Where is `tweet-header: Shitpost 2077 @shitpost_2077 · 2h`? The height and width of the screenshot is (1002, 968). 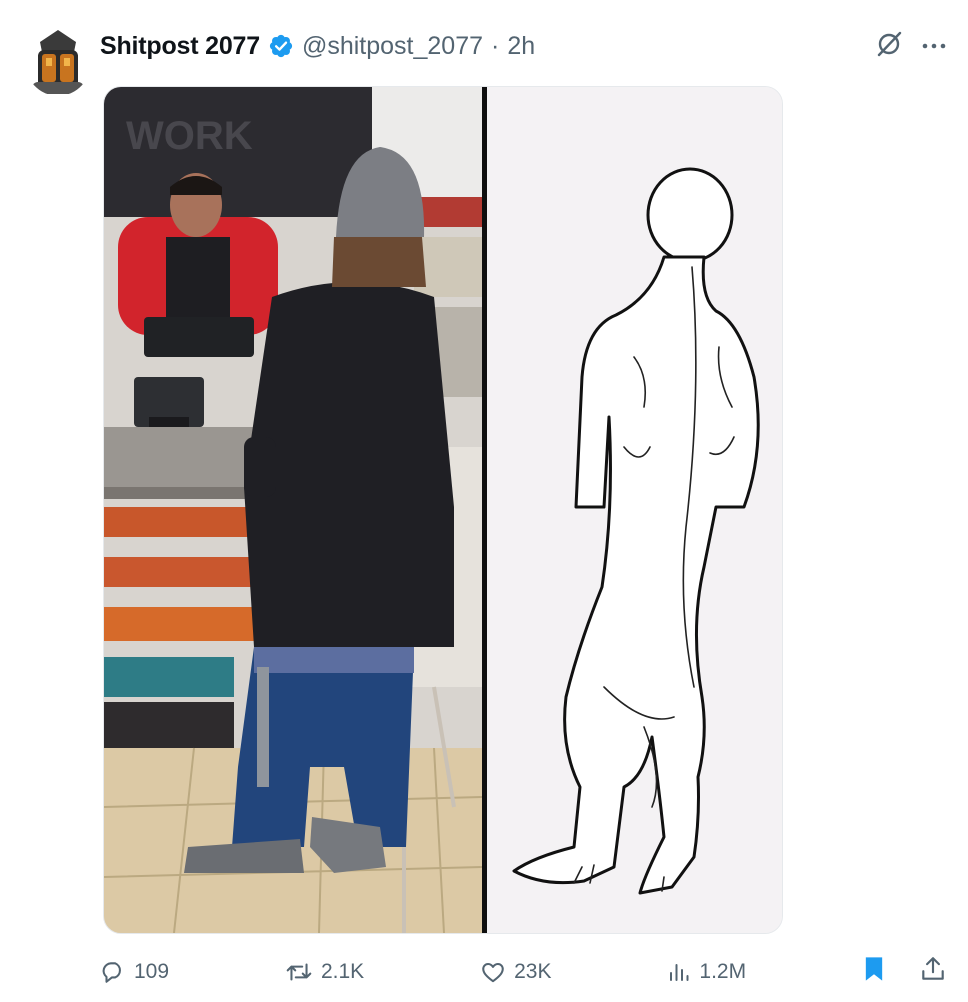 tweet-header: Shitpost 2077 @shitpost_2077 · 2h is located at coordinates (317, 46).